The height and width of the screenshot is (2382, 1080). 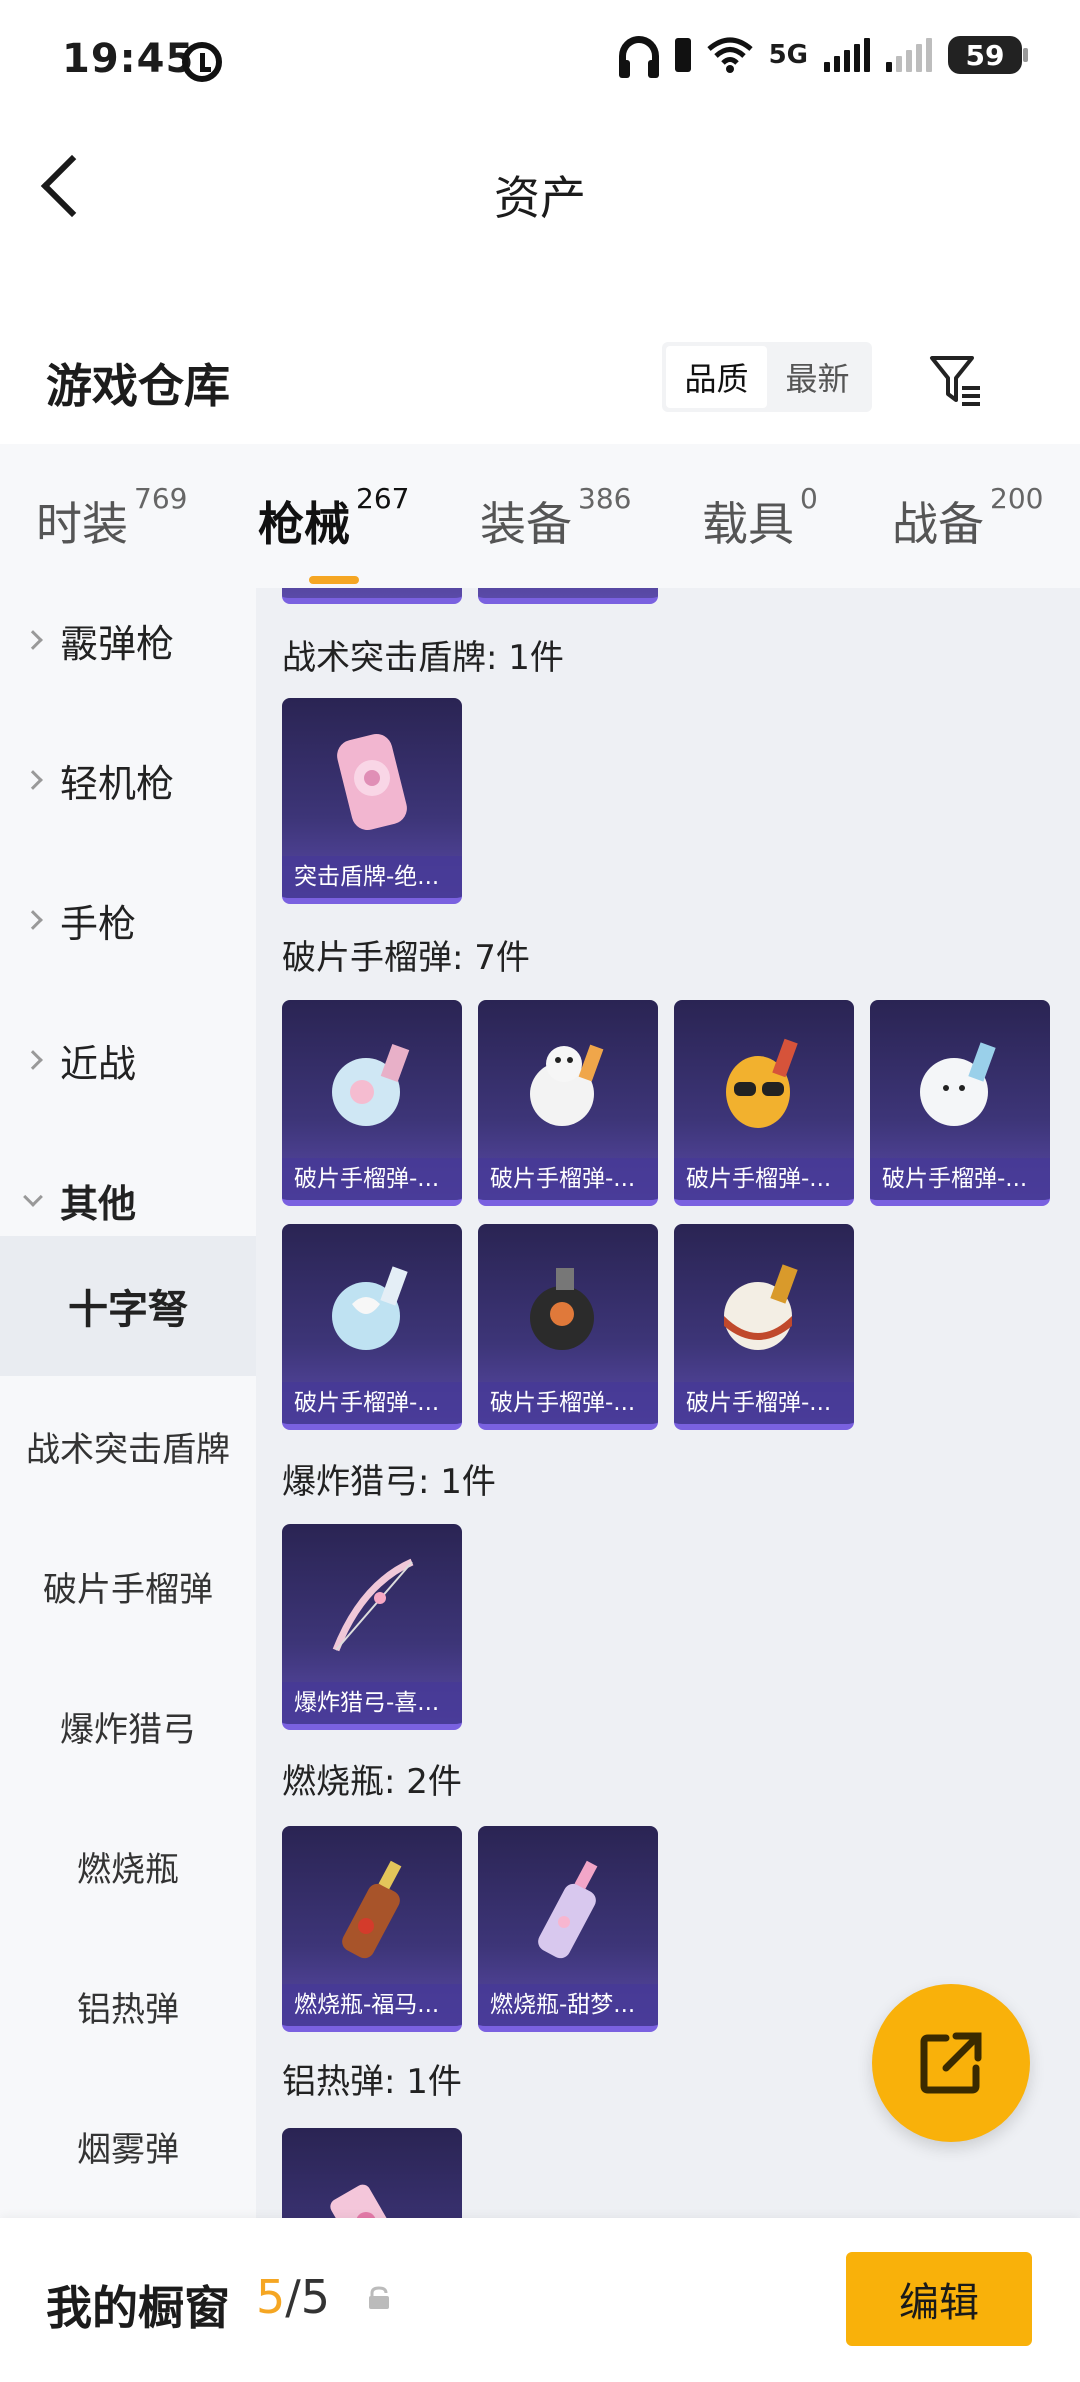 What do you see at coordinates (817, 377) in the screenshot?
I see `sort-newest-button: 最新` at bounding box center [817, 377].